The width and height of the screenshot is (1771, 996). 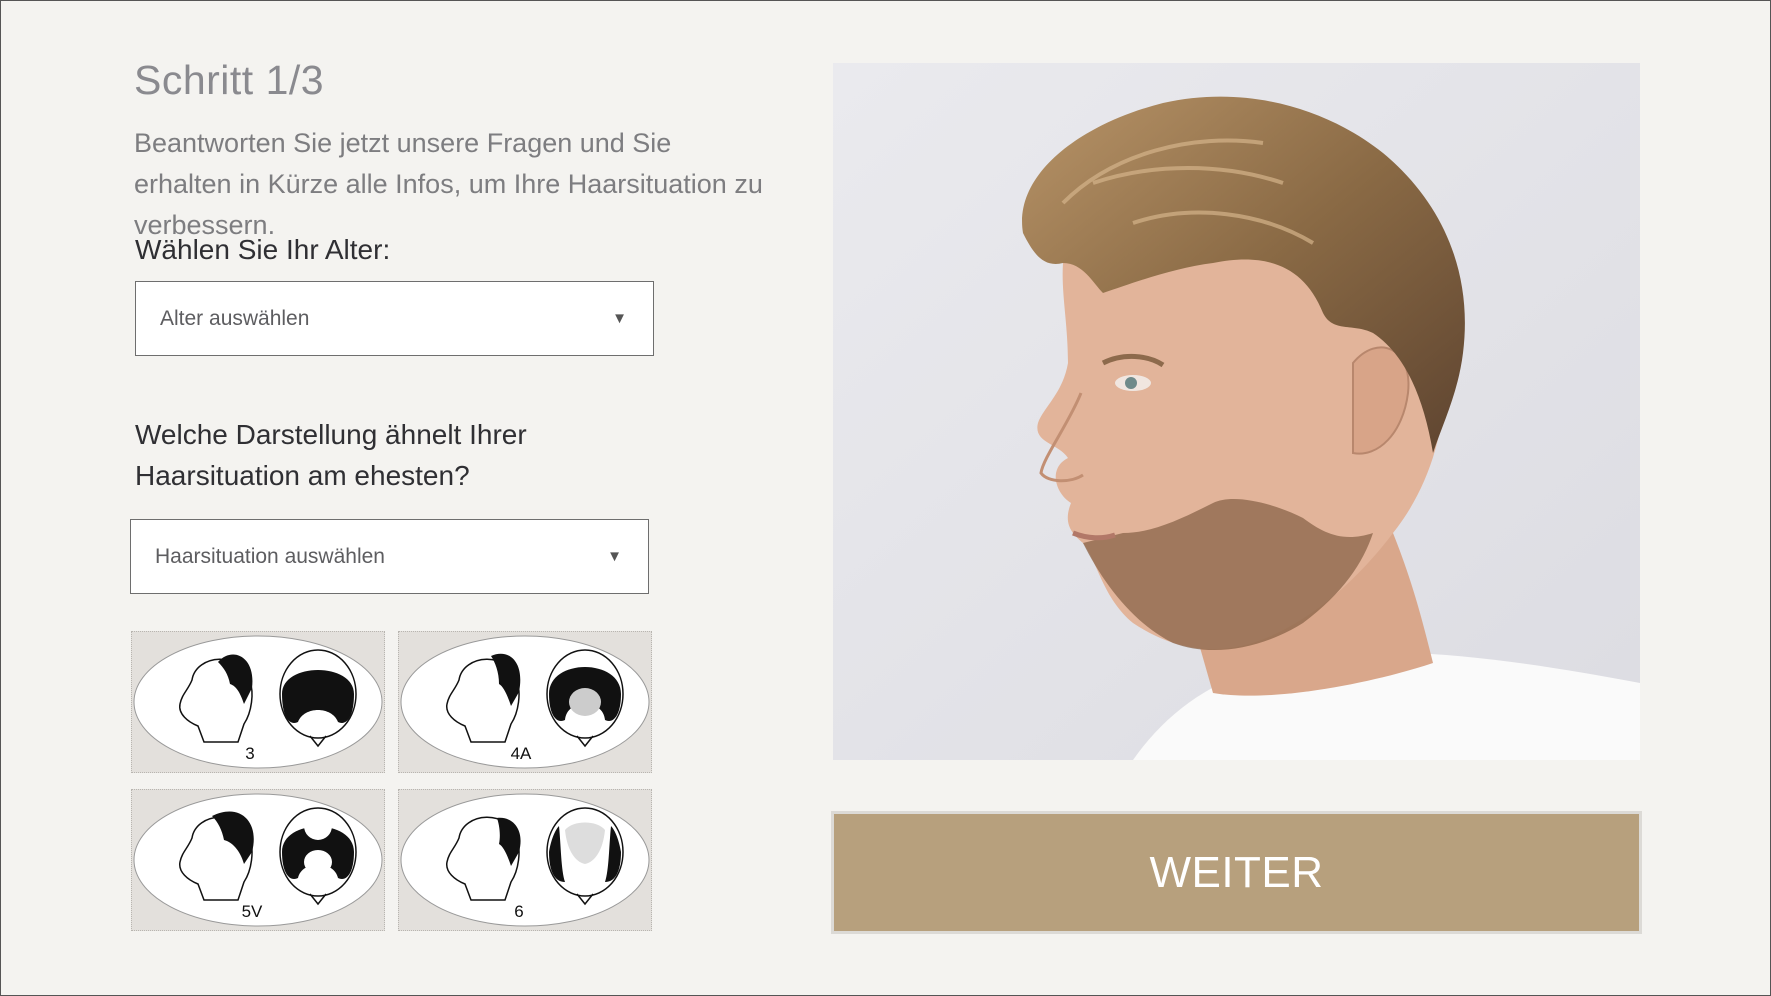 What do you see at coordinates (258, 702) in the screenshot?
I see `hair-stage-tile-3: 3` at bounding box center [258, 702].